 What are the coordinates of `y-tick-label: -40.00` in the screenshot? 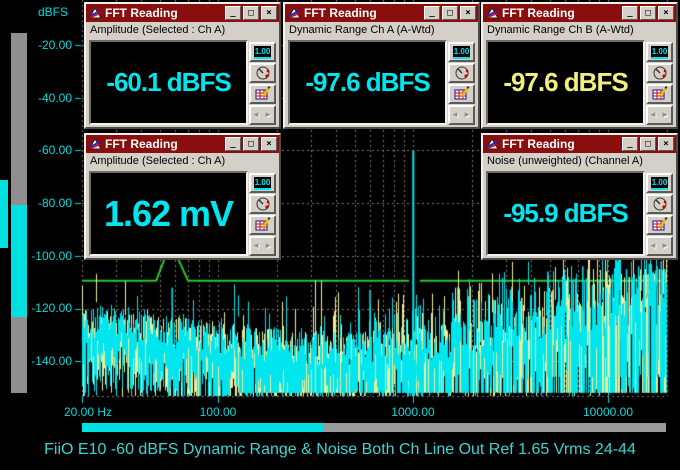 It's located at (54, 98).